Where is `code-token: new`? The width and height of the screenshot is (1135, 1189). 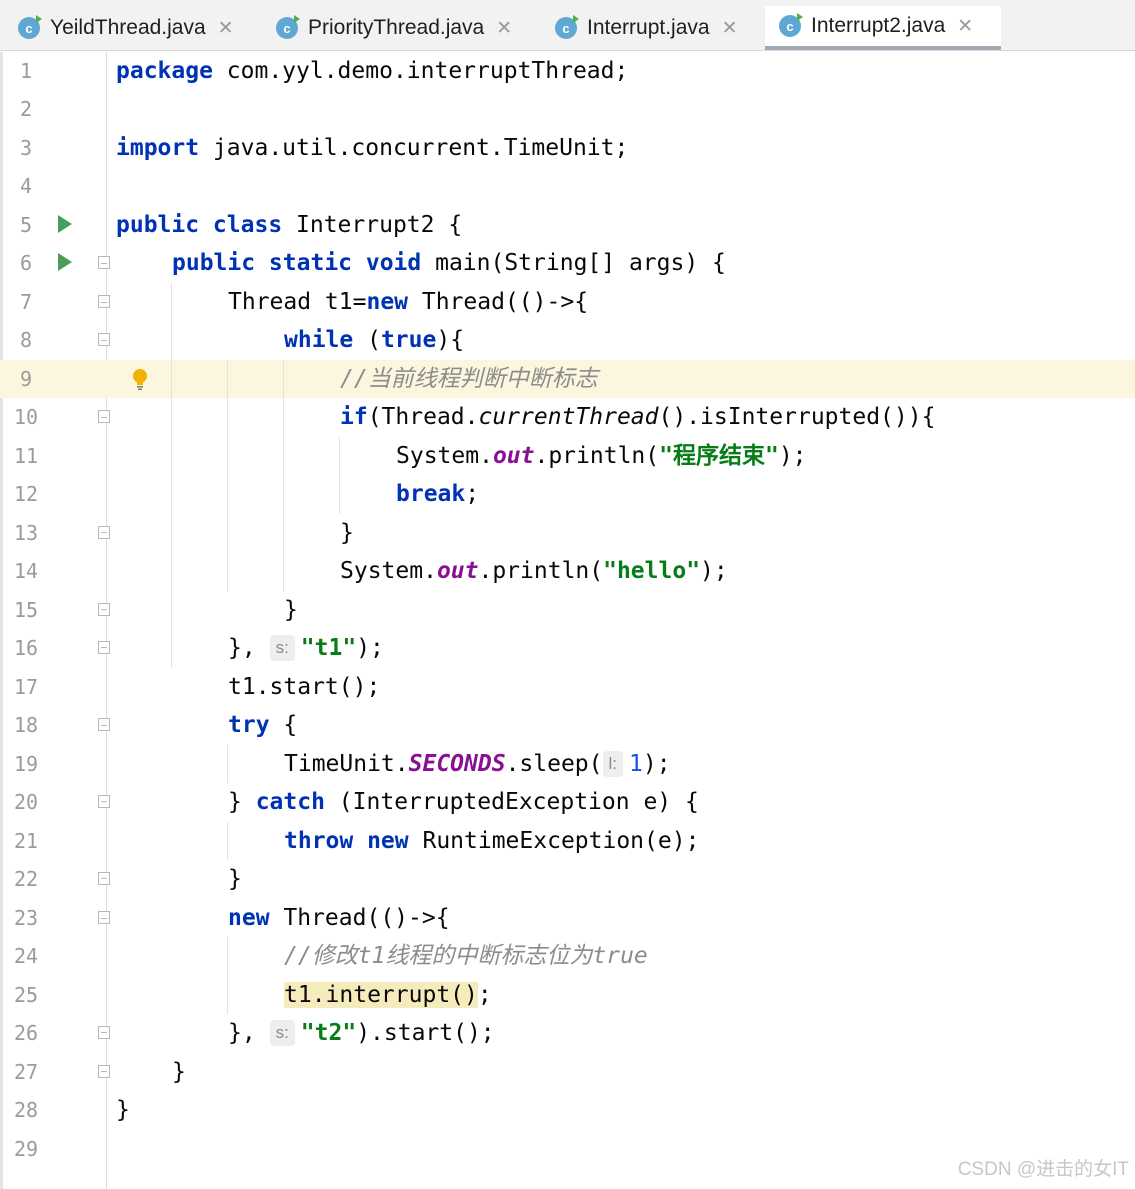 code-token: new is located at coordinates (249, 918).